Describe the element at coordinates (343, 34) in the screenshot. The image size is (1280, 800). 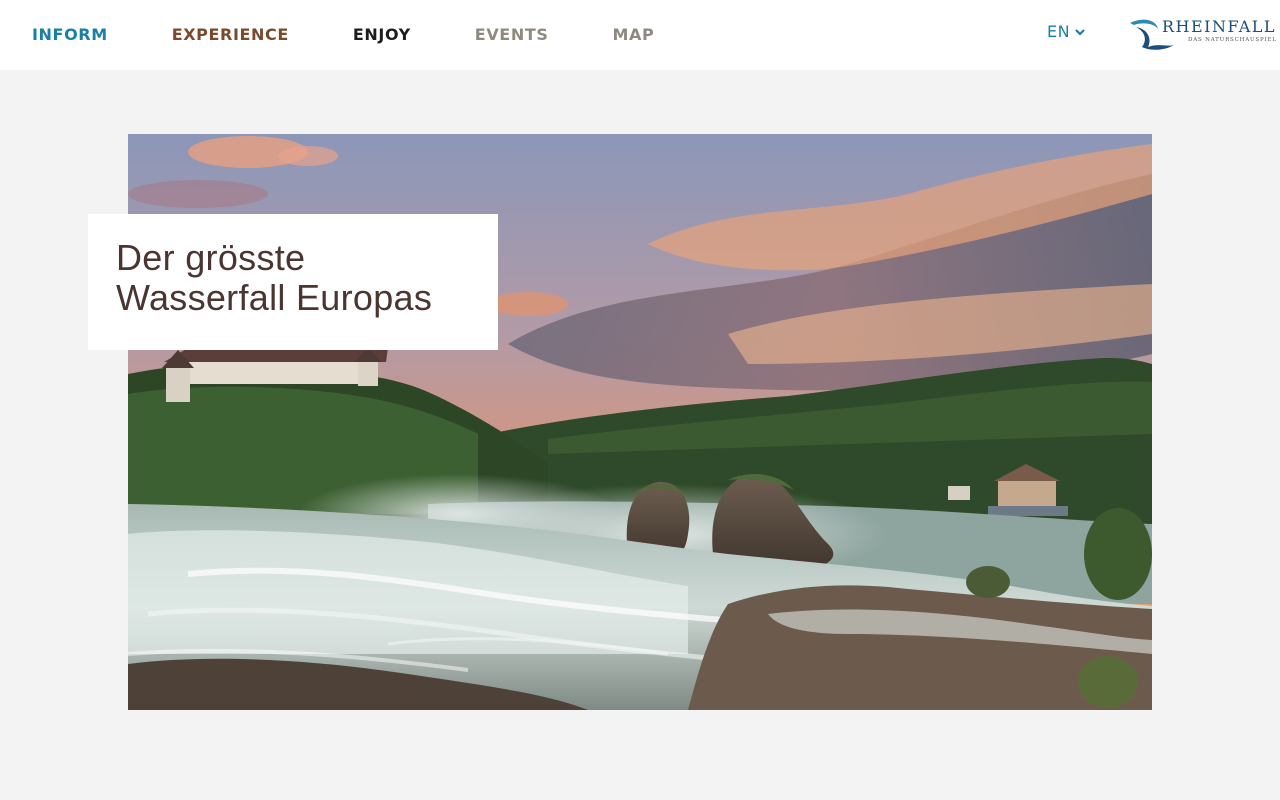
I see `main-nav: INFORM EXPERIENCE ENJOY EVENTS MAP` at that location.